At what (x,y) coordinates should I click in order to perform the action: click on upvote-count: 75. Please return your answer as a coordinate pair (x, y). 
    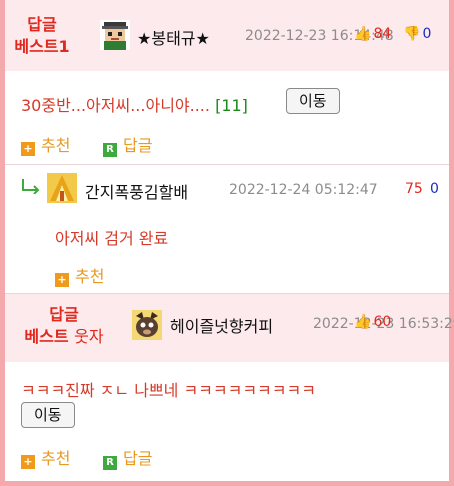
    Looking at the image, I should click on (414, 189).